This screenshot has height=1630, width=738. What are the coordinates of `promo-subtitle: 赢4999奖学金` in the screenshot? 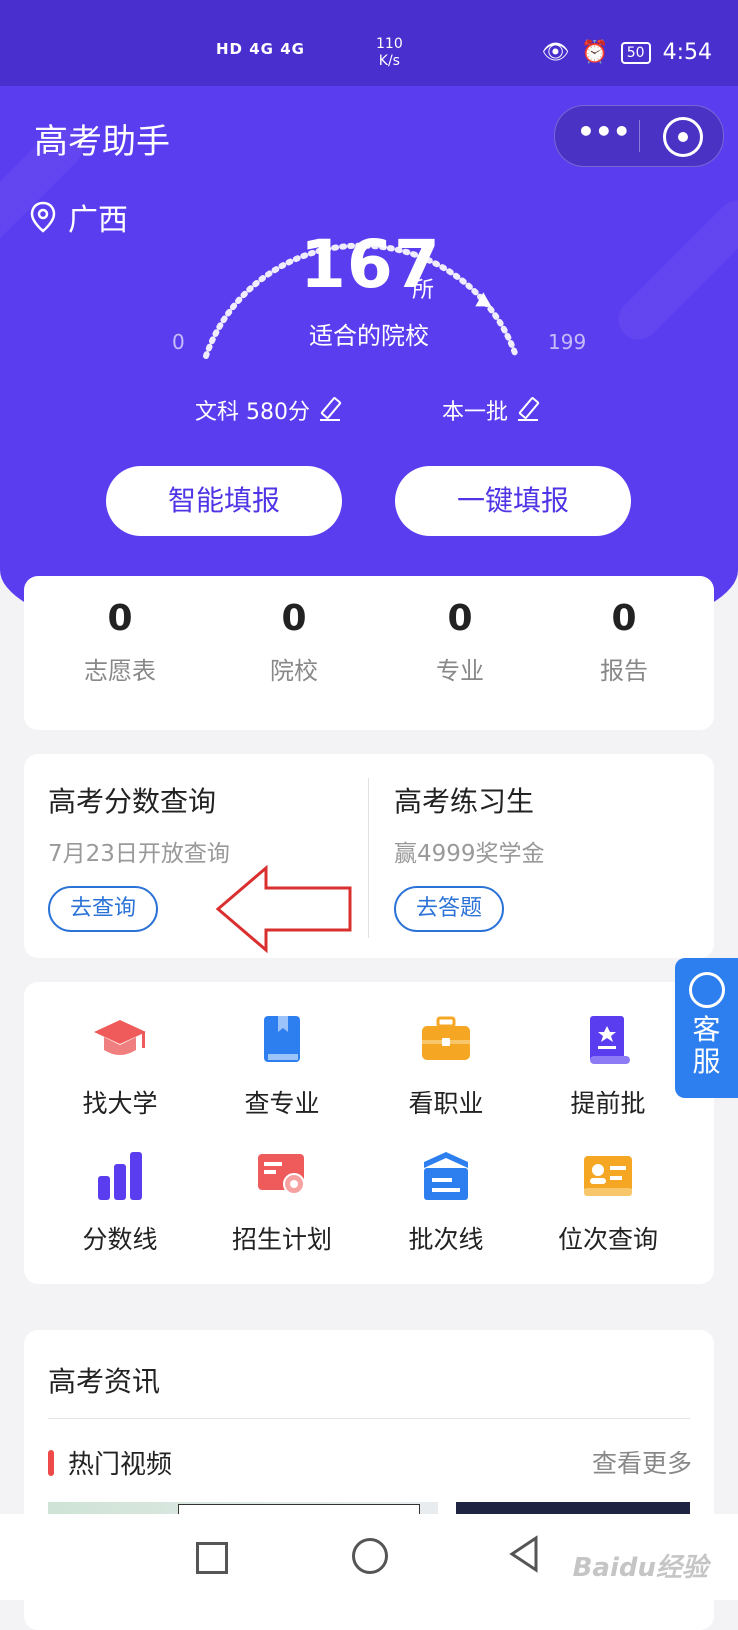 It's located at (469, 854).